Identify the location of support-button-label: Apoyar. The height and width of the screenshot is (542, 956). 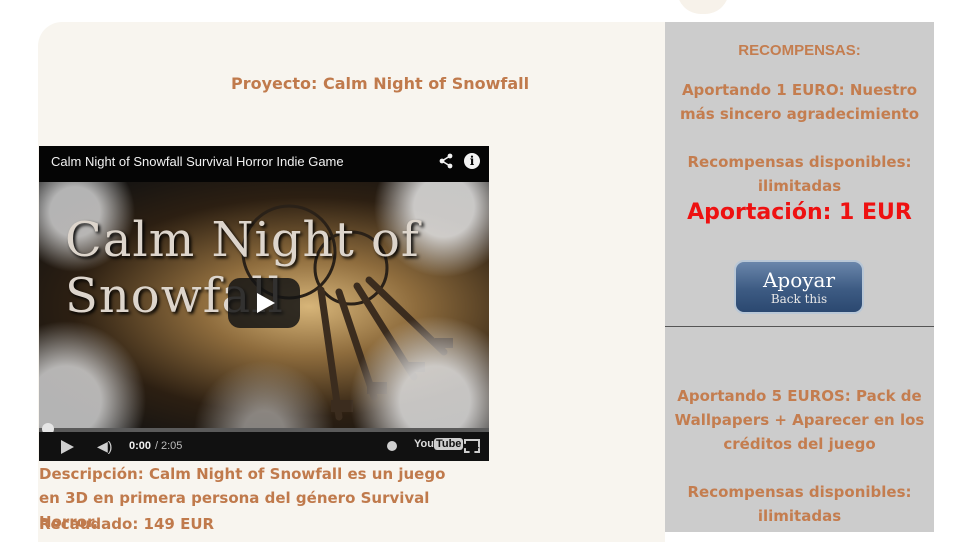
(799, 280).